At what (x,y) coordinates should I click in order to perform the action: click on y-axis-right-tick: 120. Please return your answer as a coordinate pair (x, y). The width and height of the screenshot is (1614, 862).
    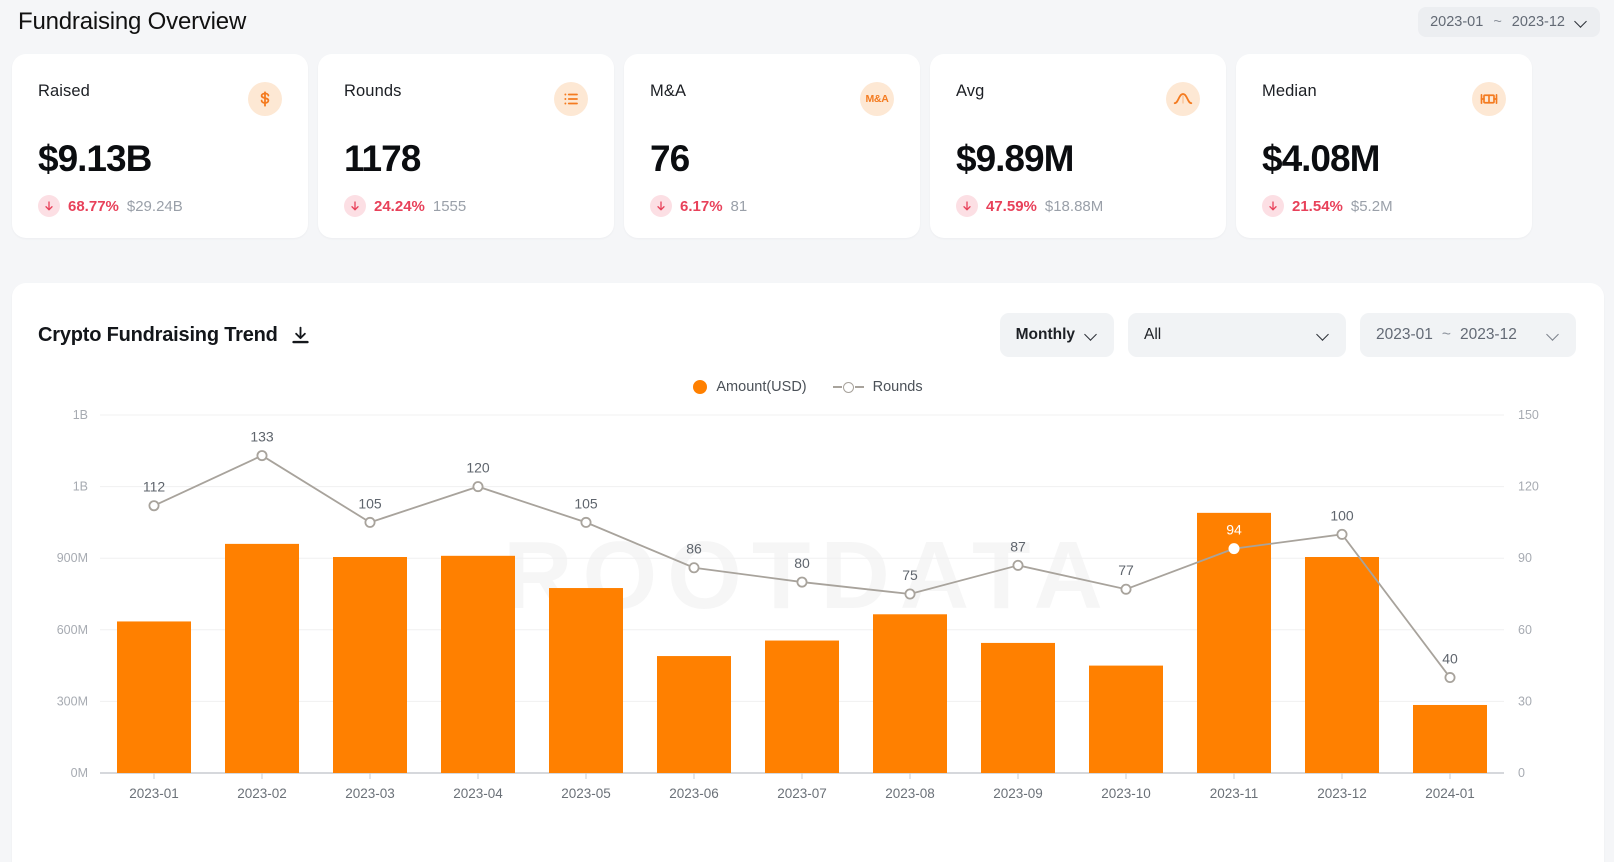
    Looking at the image, I should click on (1528, 487).